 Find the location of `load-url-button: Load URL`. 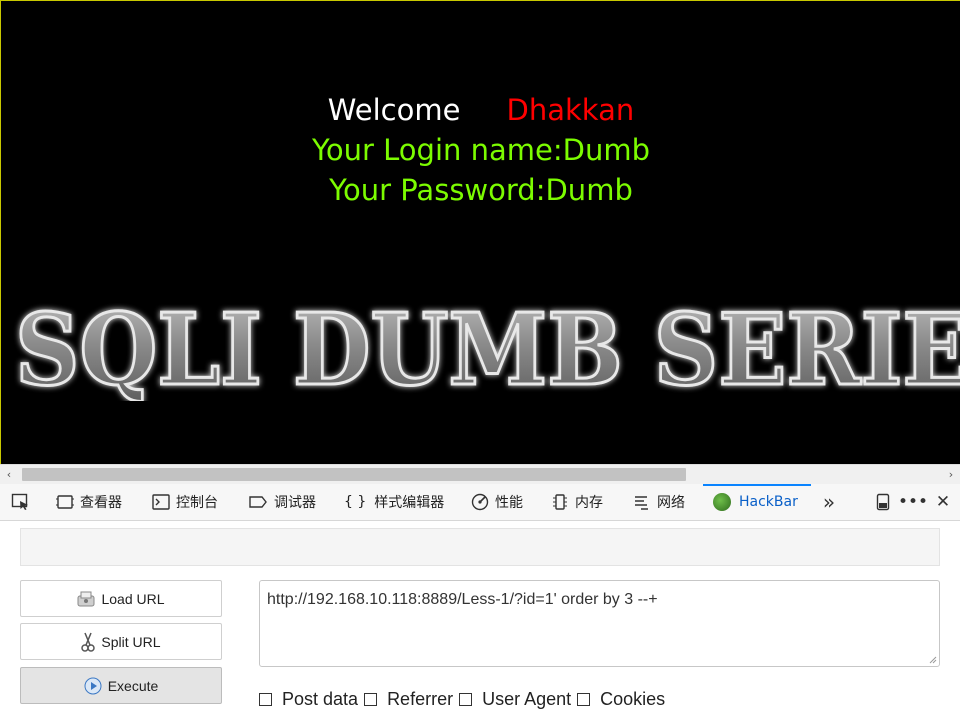

load-url-button: Load URL is located at coordinates (121, 598).